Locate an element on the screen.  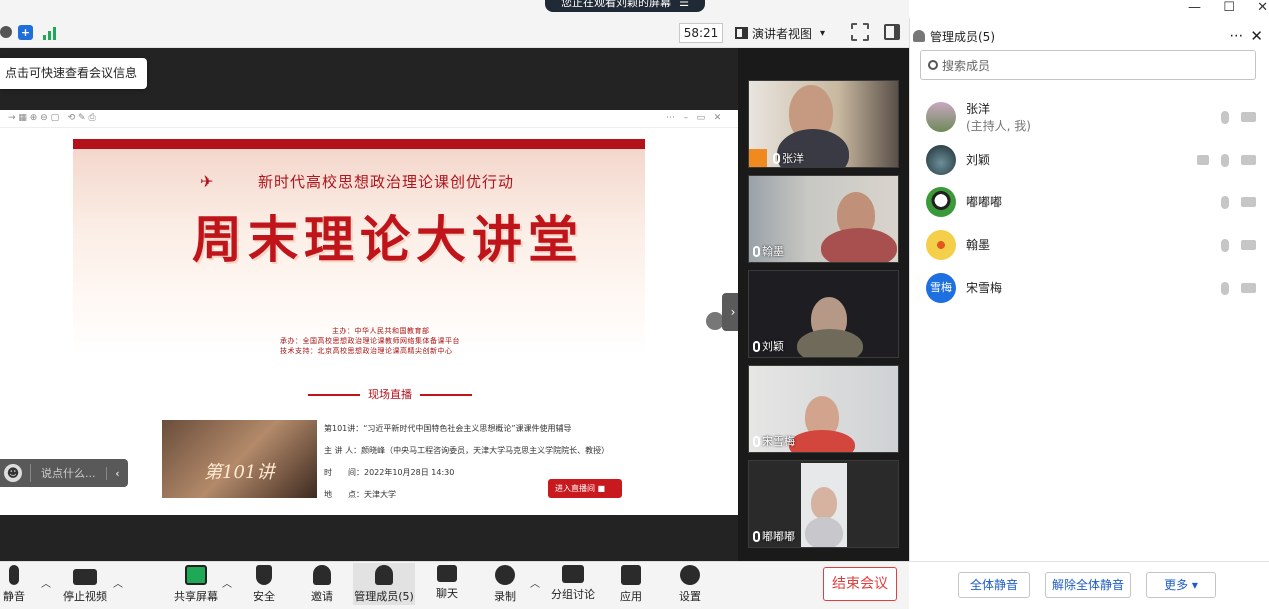
share-screen-button: 共享屏幕 is located at coordinates (196, 584).